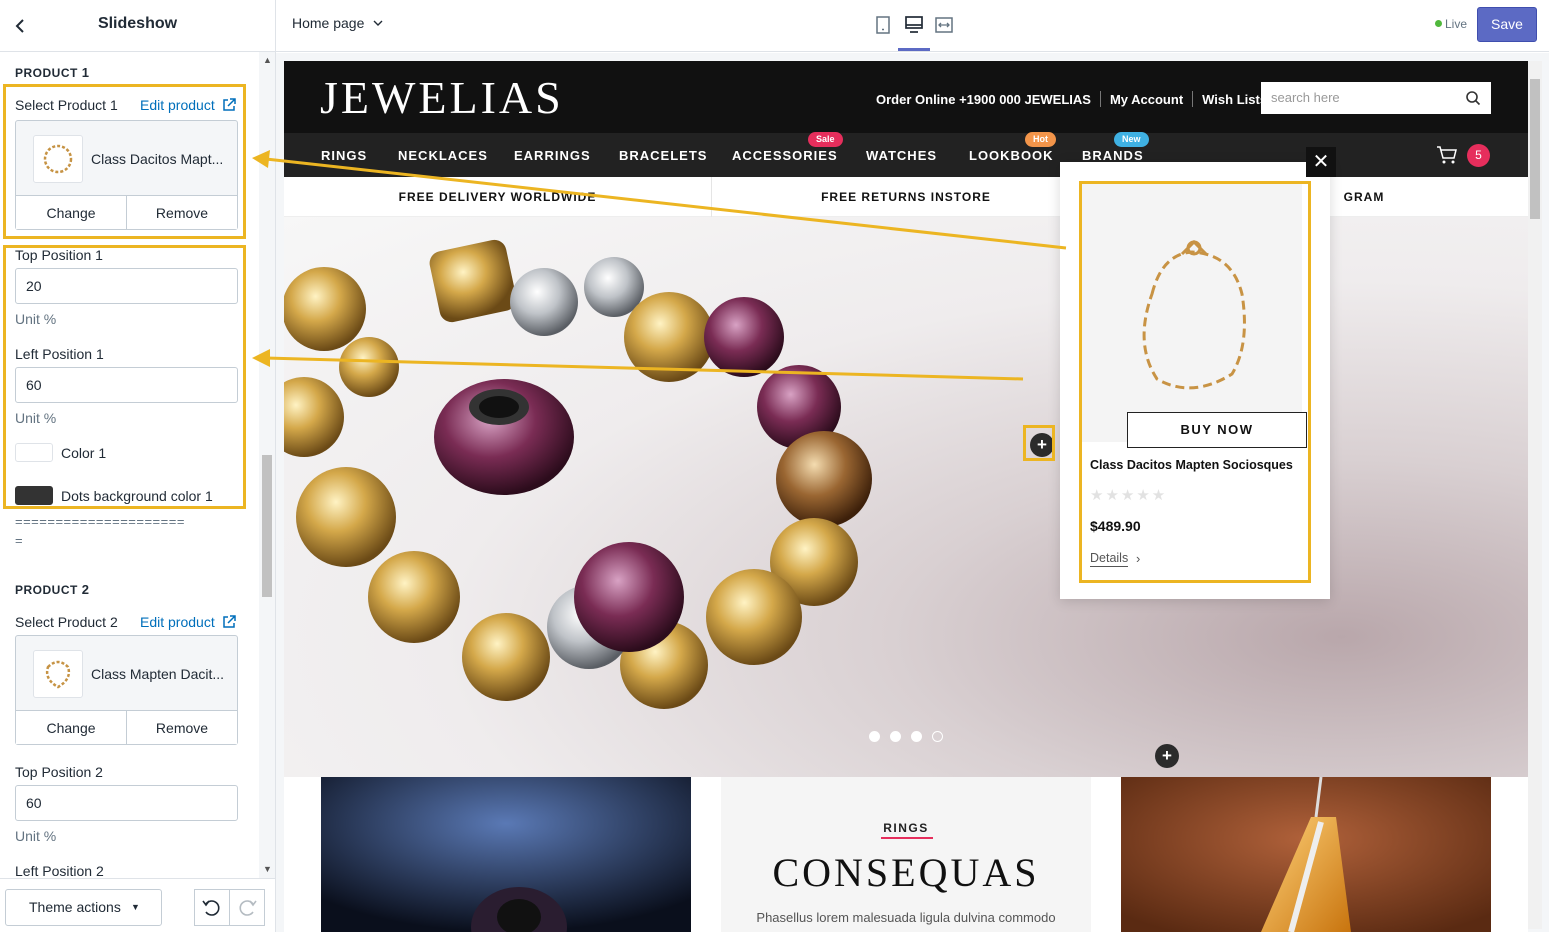  Describe the element at coordinates (124, 377) in the screenshot. I see `highlight-position-settings` at that location.